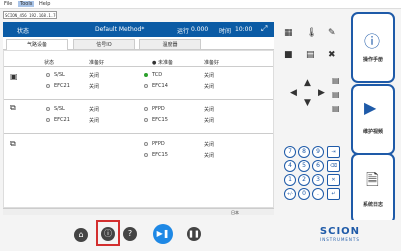  Describe the element at coordinates (310, 55) in the screenshot. I see `chart-icon: ▤` at that location.